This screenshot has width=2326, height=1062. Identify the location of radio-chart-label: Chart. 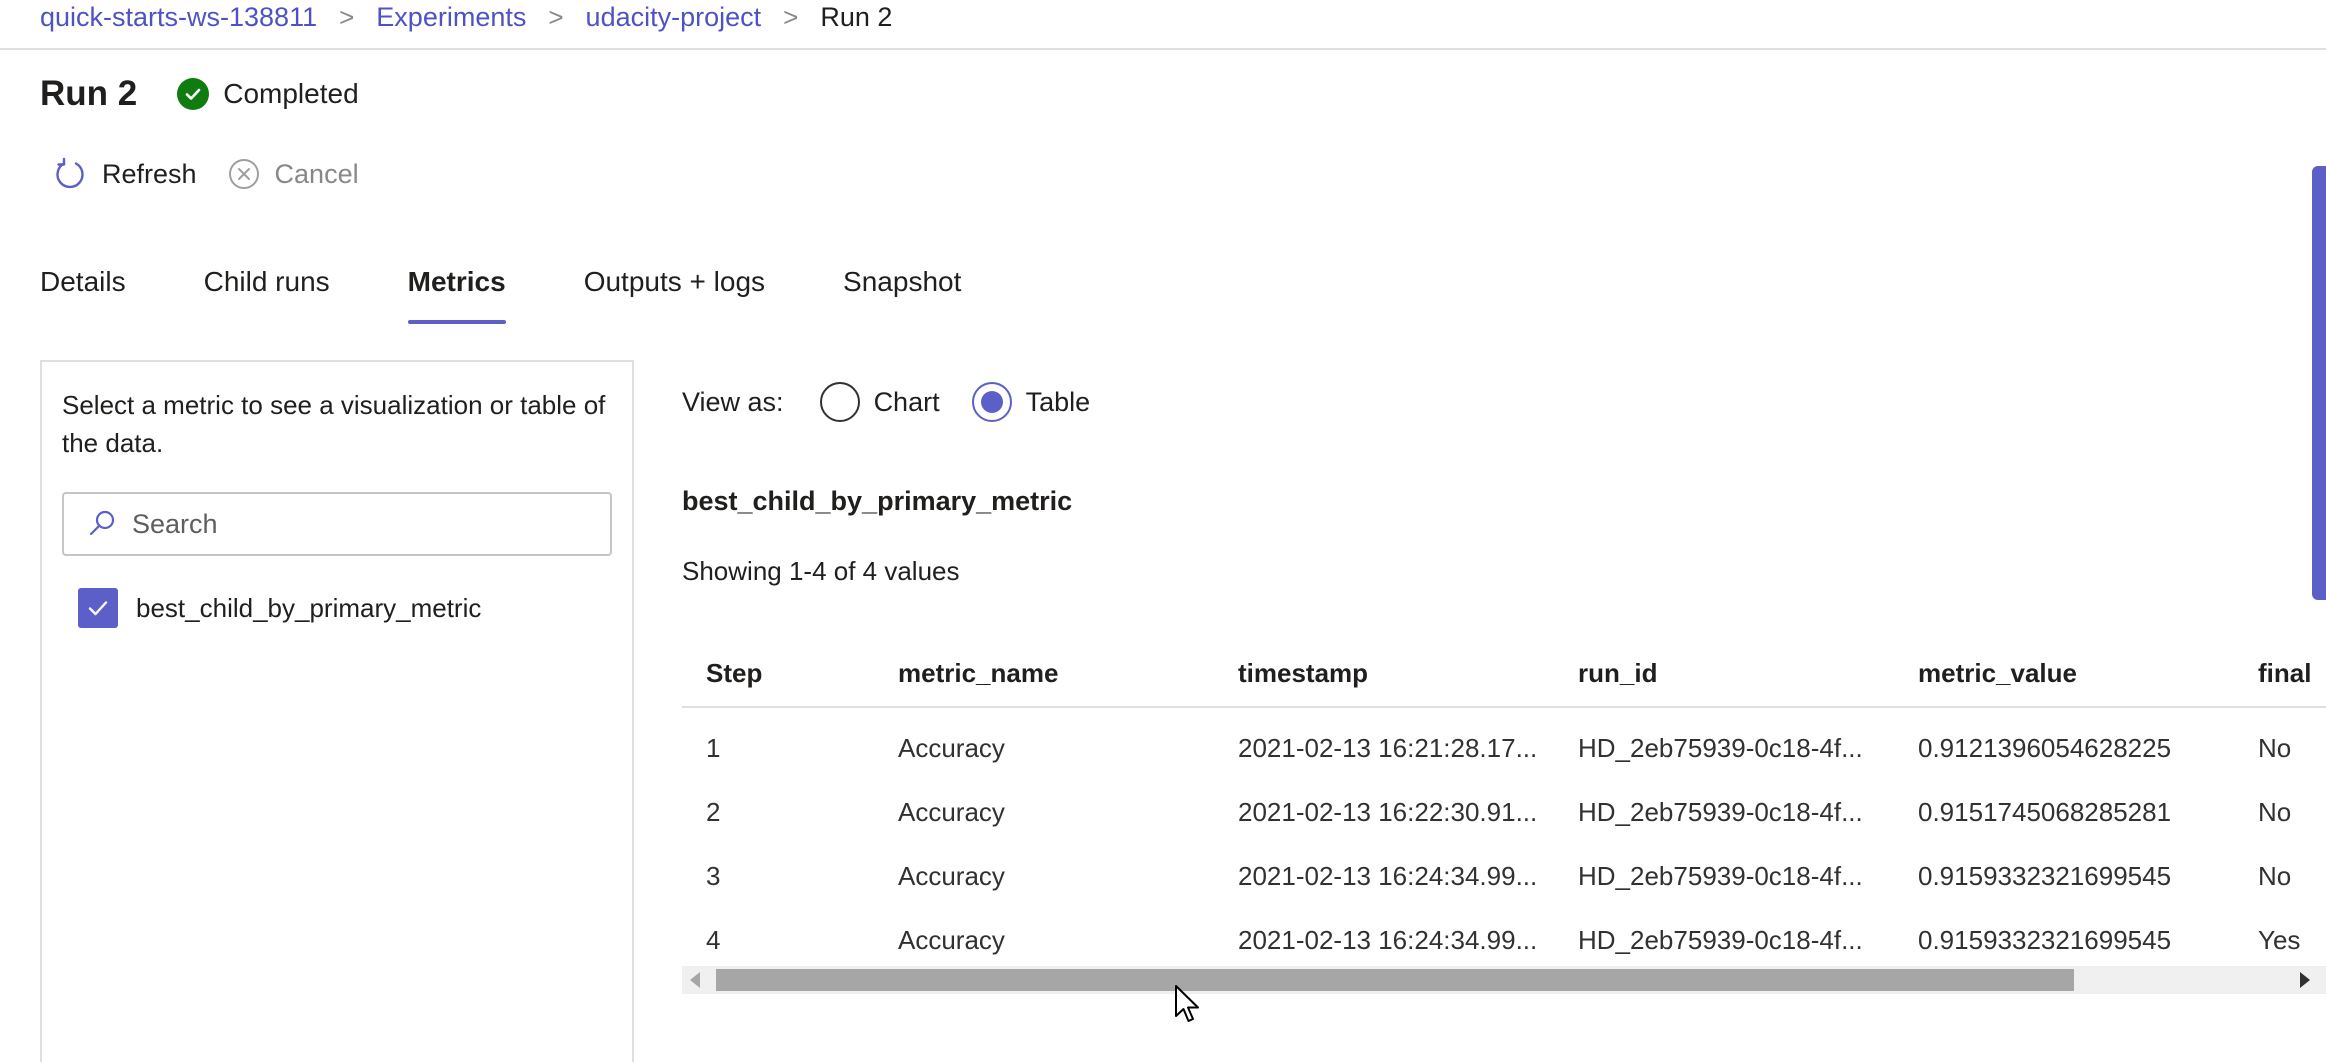
(906, 401).